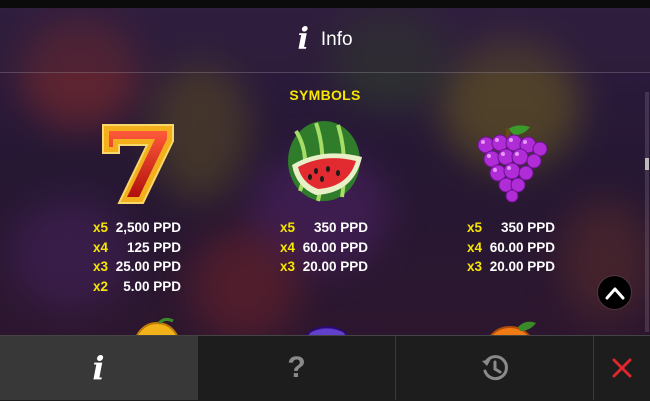 This screenshot has height=401, width=650. Describe the element at coordinates (137, 267) in the screenshot. I see `pay-row: x3 25.00 PPD` at that location.